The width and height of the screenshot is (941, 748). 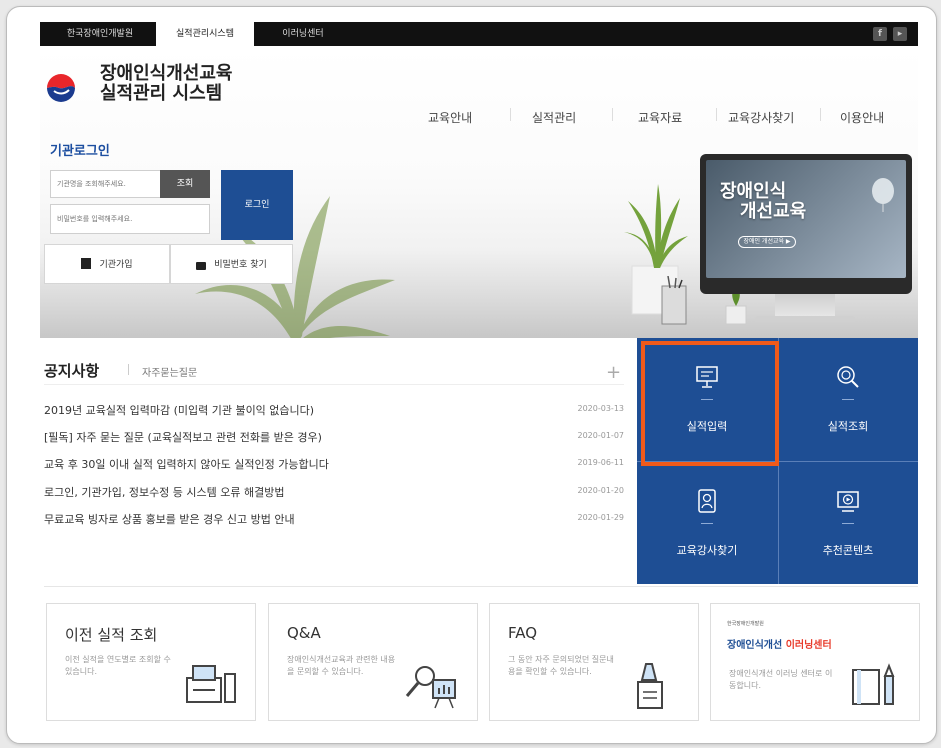 What do you see at coordinates (118, 665) in the screenshot?
I see `card-description: 이전 실적을 연도별로 조회할 수 있습니다.` at bounding box center [118, 665].